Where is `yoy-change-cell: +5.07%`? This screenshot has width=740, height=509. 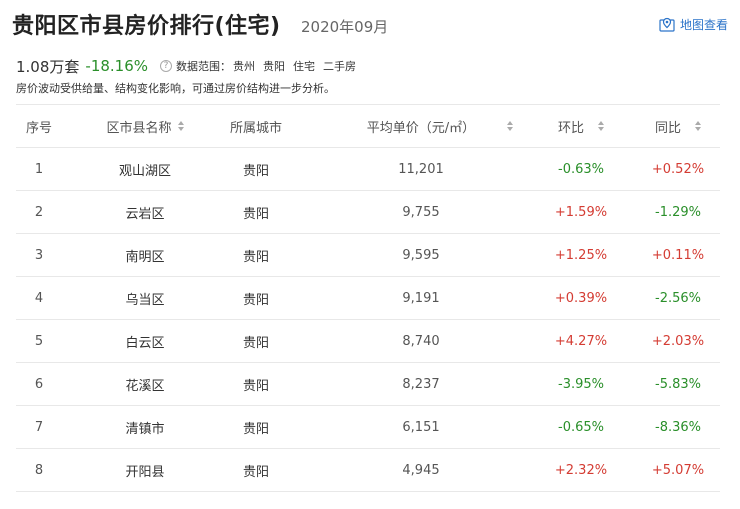 yoy-change-cell: +5.07% is located at coordinates (678, 470).